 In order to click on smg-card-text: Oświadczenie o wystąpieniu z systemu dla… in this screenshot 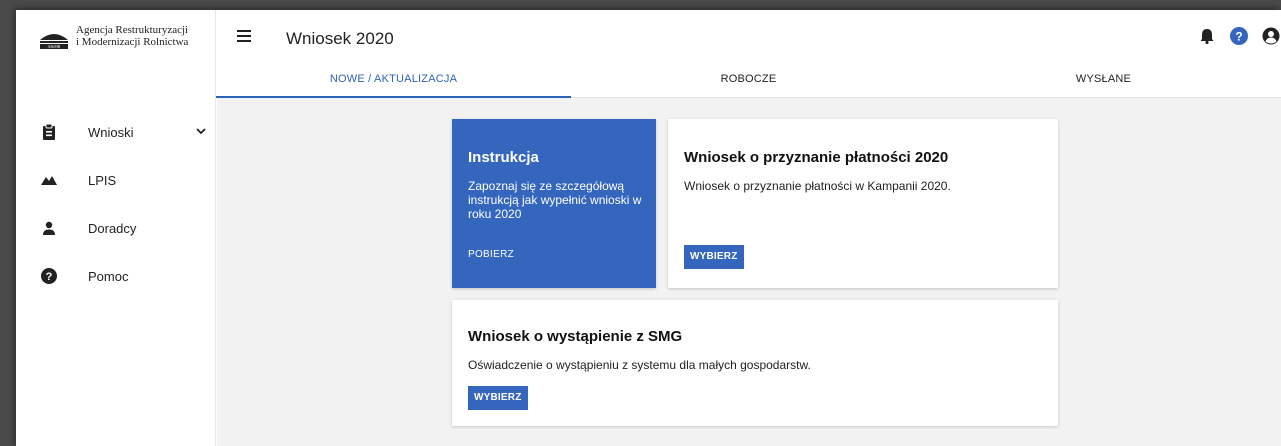, I will do `click(639, 365)`.